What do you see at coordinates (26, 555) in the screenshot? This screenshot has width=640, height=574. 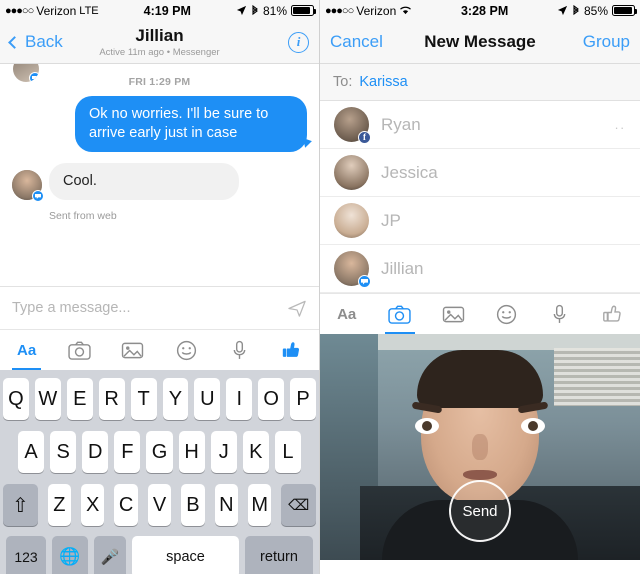 I see `numbers-key: 123` at bounding box center [26, 555].